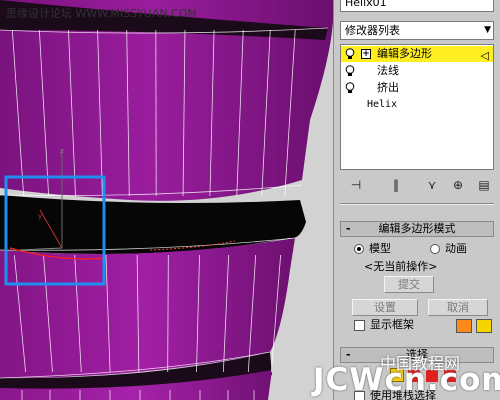  What do you see at coordinates (40, 216) in the screenshot?
I see `axis-label-y: y` at bounding box center [40, 216].